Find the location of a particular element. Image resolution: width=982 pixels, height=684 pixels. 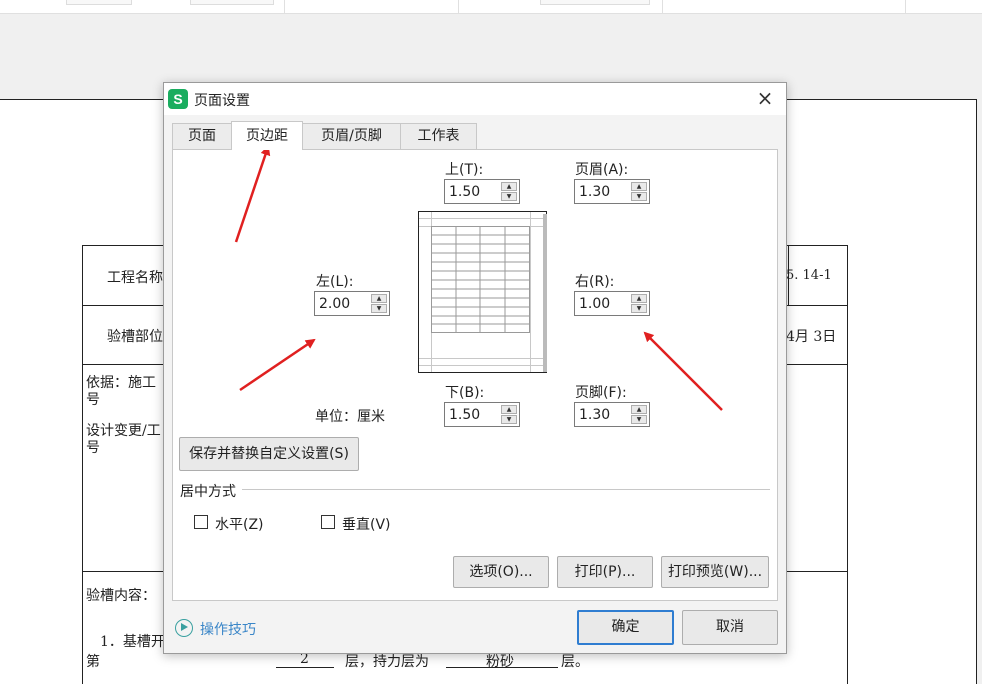

center-horizontal-checkbox is located at coordinates (201, 522).